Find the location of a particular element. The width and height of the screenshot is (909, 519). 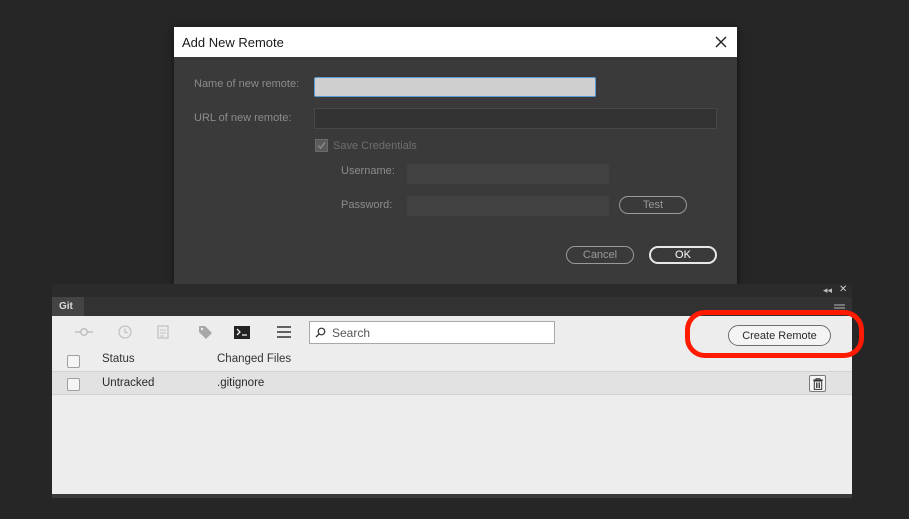

save-credentials-row: Save Credentials is located at coordinates (366, 145).